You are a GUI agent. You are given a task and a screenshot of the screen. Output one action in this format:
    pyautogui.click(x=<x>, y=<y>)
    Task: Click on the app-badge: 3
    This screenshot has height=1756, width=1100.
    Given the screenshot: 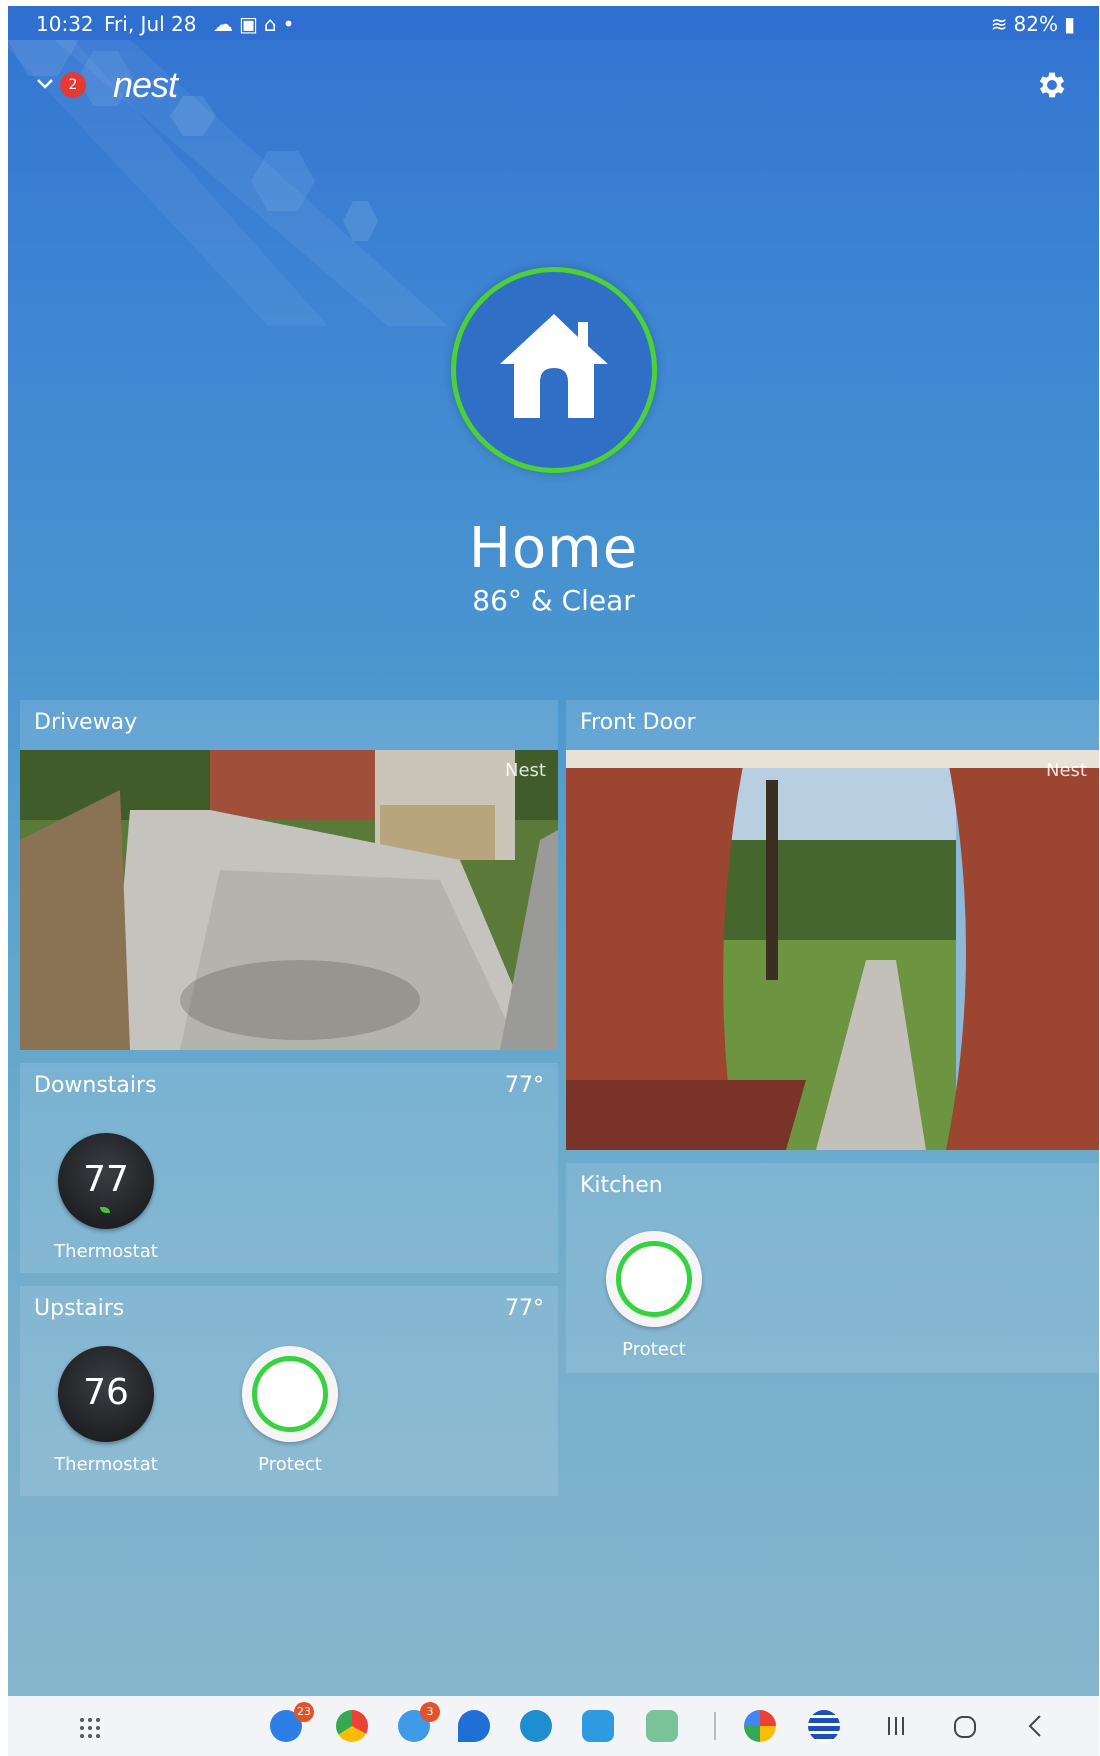 What is the action you would take?
    pyautogui.click(x=430, y=1712)
    